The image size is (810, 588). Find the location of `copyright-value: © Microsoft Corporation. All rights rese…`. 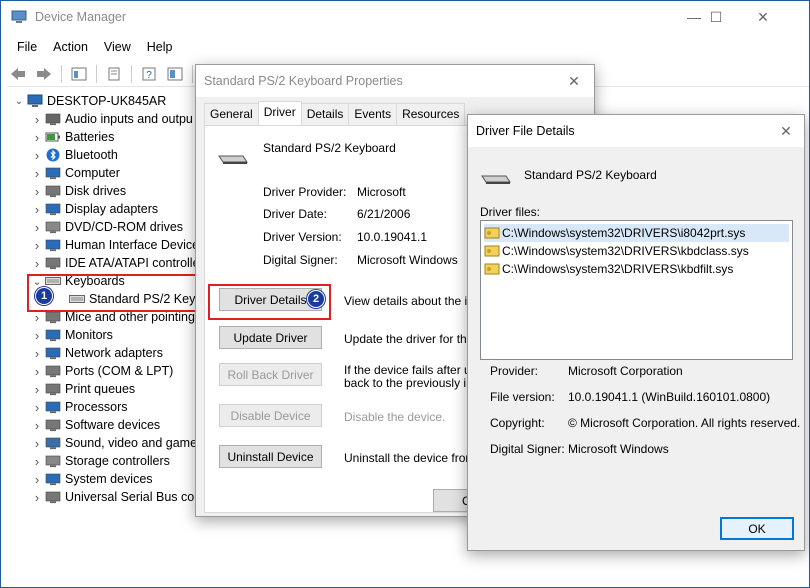

copyright-value: © Microsoft Corporation. All rights rese… is located at coordinates (684, 423).